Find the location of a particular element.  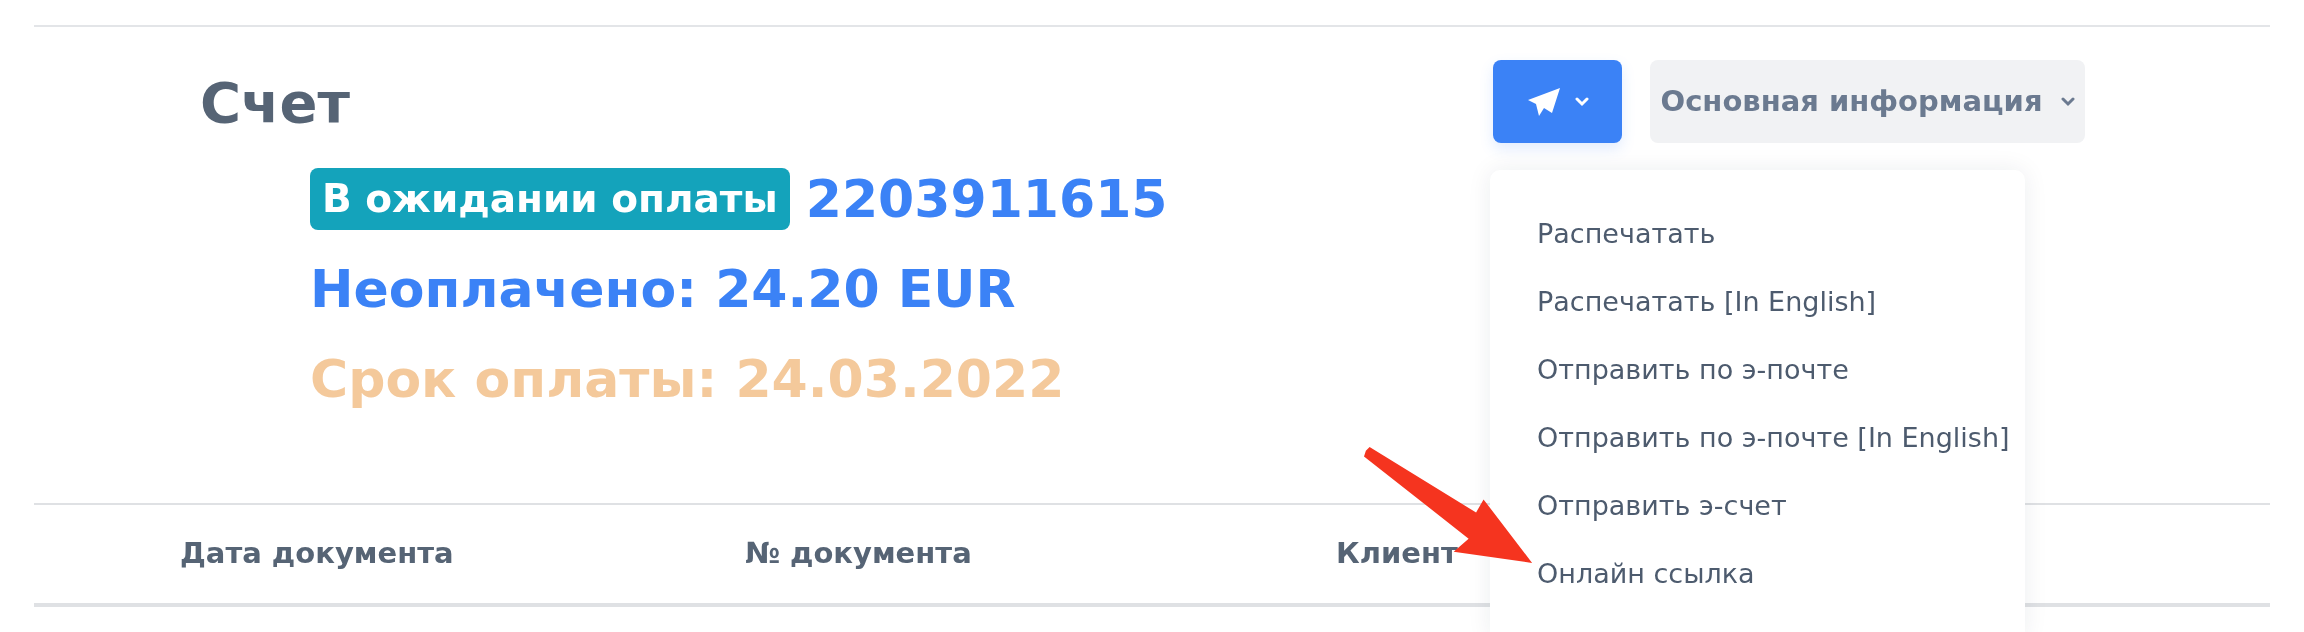

unpaid-amount: Неоплачено: 24.20 EUR is located at coordinates (663, 290).